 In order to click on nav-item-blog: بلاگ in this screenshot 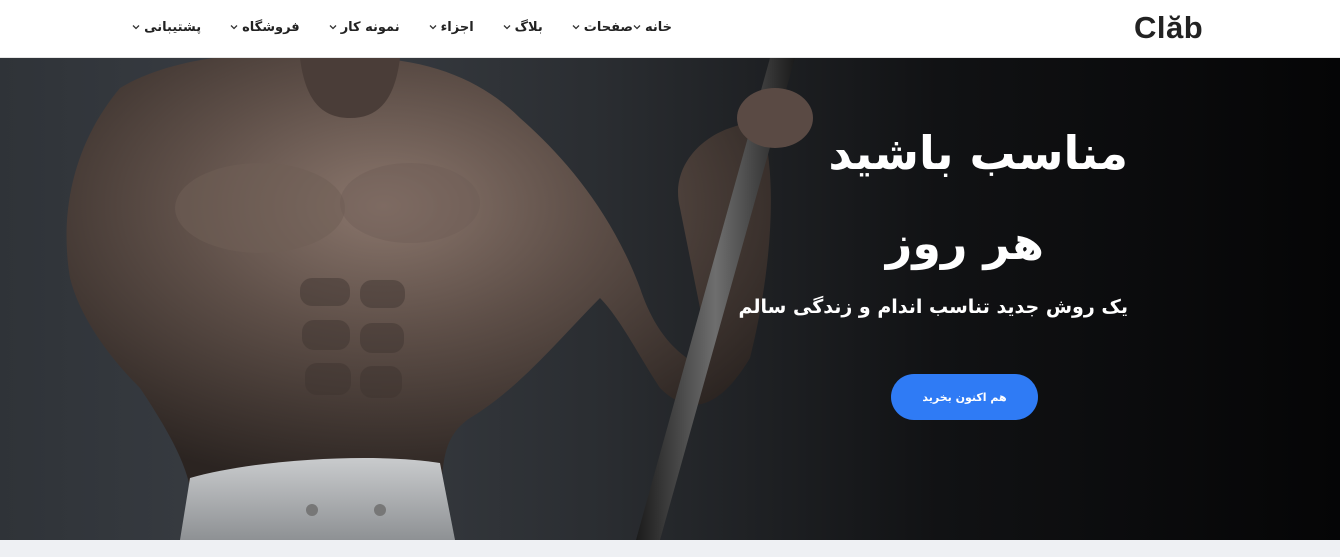, I will do `click(523, 27)`.